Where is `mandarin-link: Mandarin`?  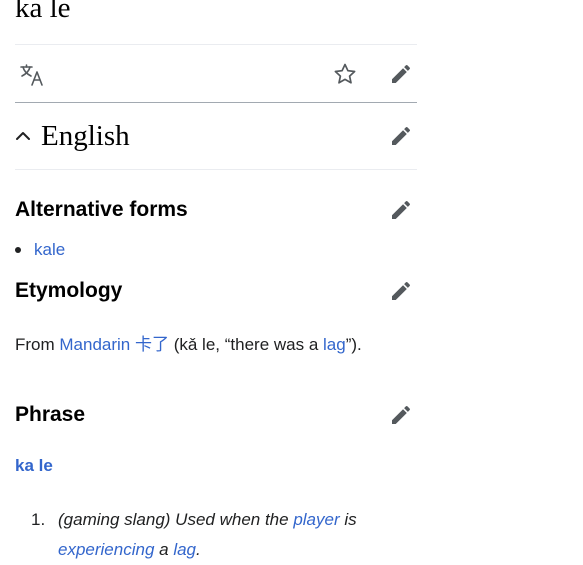 mandarin-link: Mandarin is located at coordinates (94, 344).